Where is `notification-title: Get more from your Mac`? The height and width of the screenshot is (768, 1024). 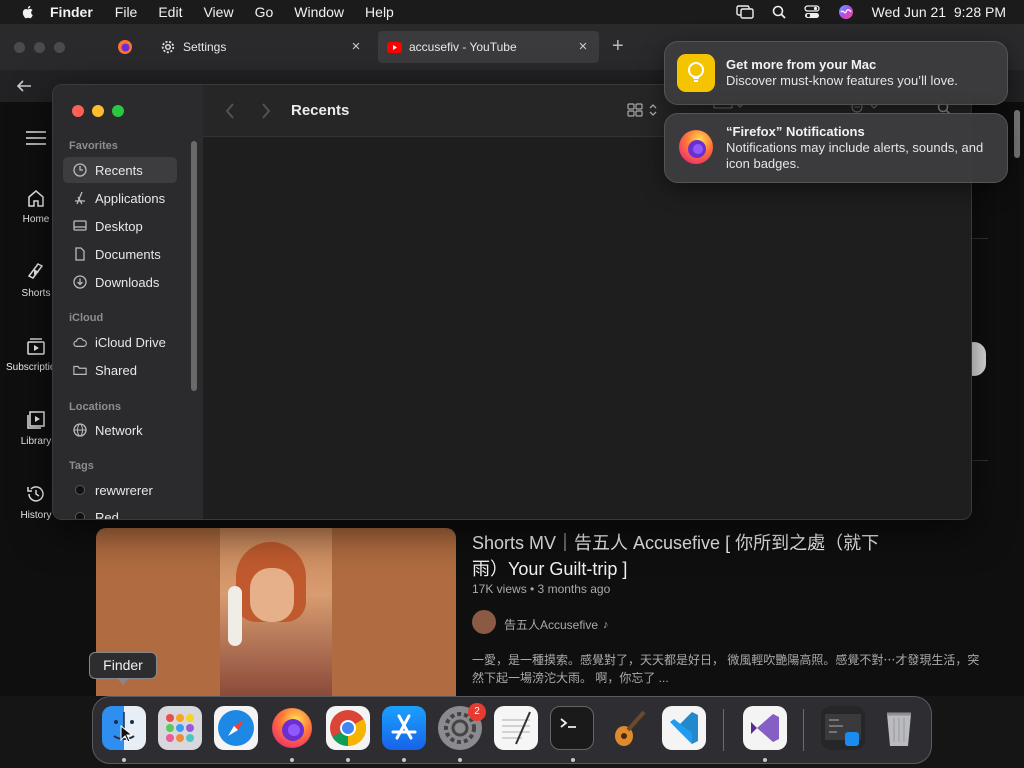 notification-title: Get more from your Mac is located at coordinates (801, 64).